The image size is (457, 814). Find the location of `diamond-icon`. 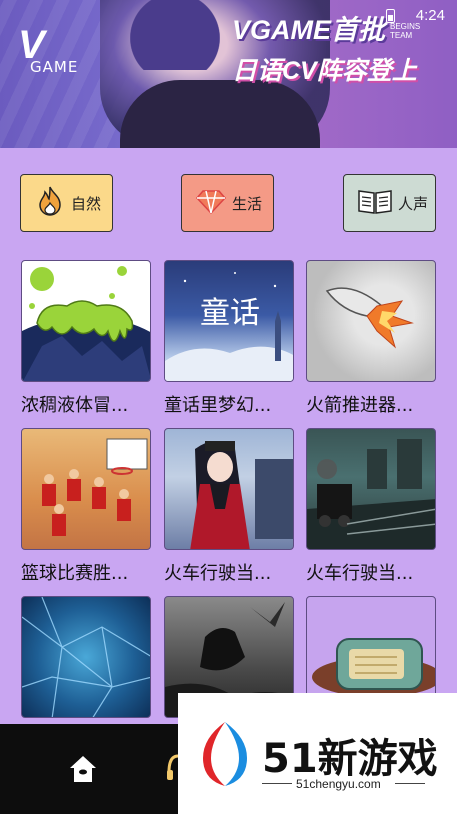

diamond-icon is located at coordinates (211, 203).